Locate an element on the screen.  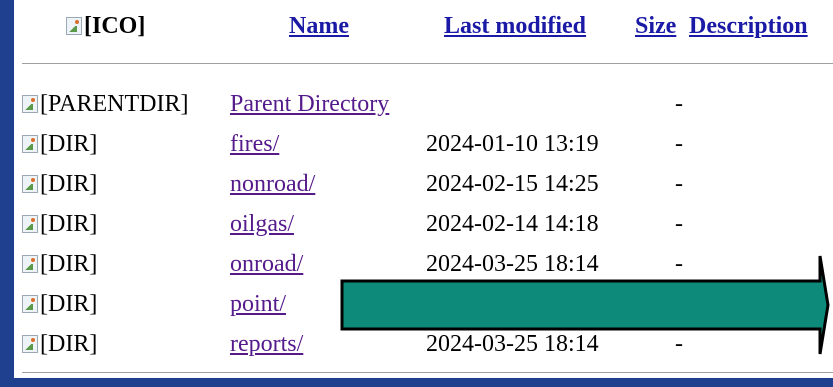
header-size: Size is located at coordinates (655, 26).